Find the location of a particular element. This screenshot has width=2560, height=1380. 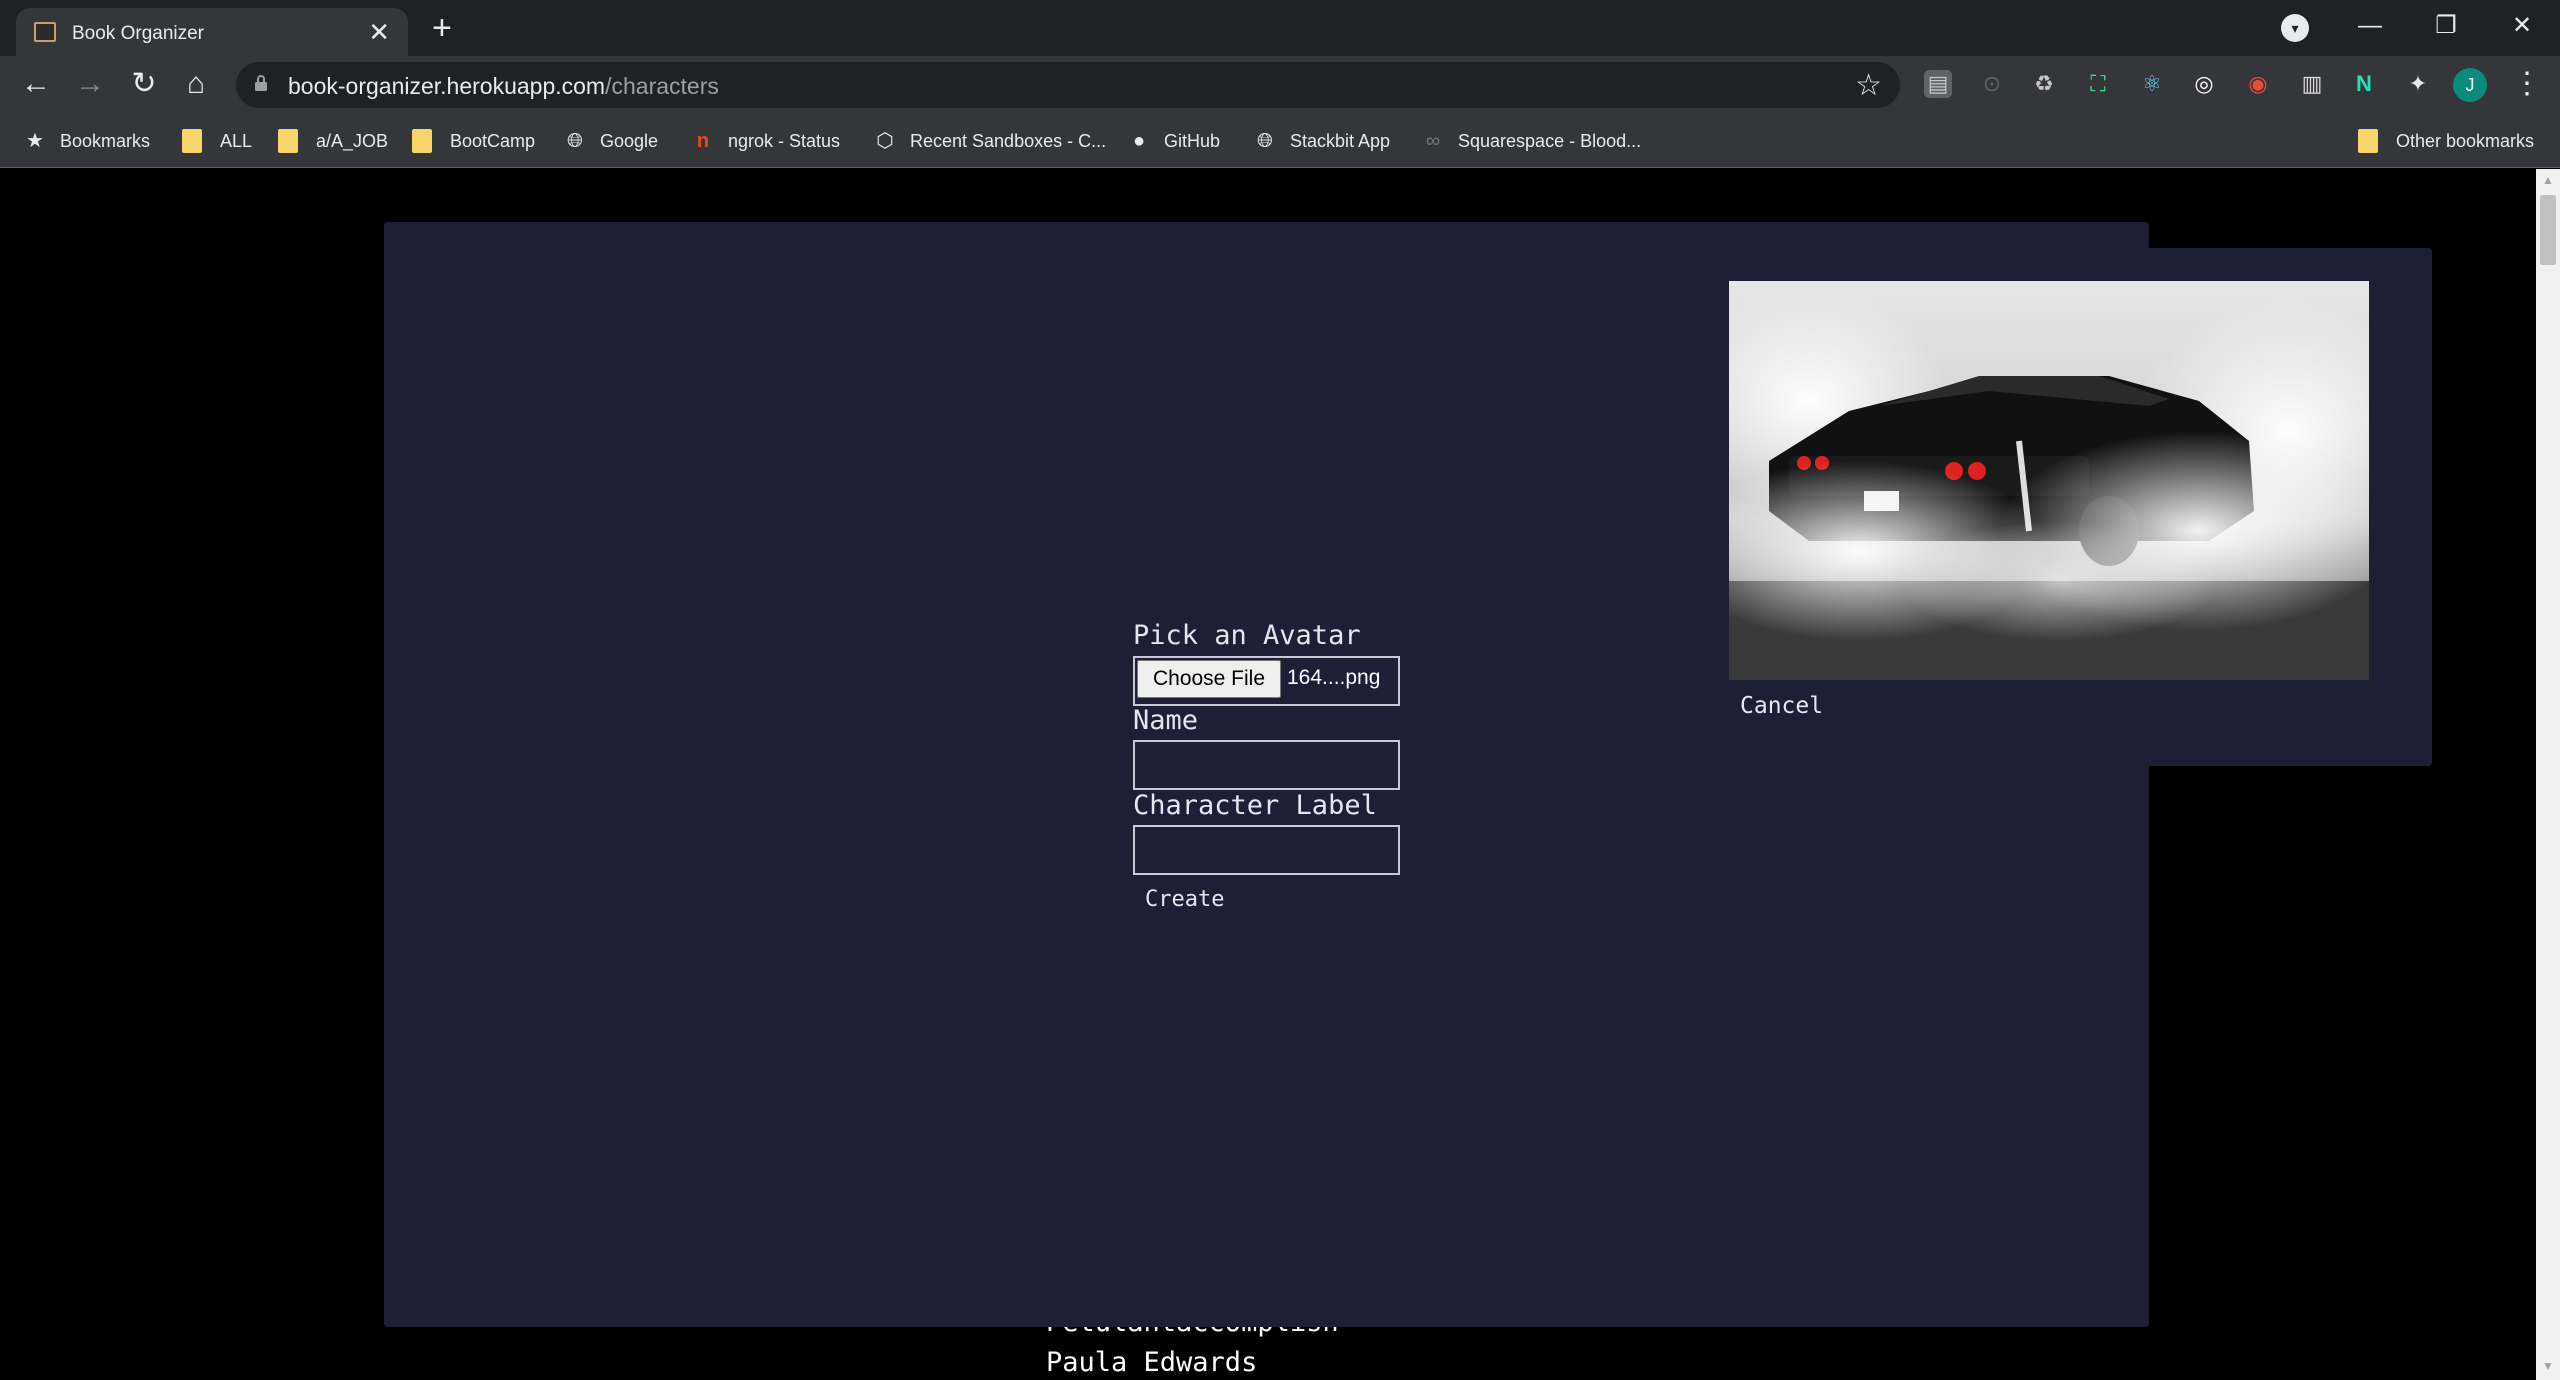

react-devtools-icon: ⚛ is located at coordinates (2152, 84).